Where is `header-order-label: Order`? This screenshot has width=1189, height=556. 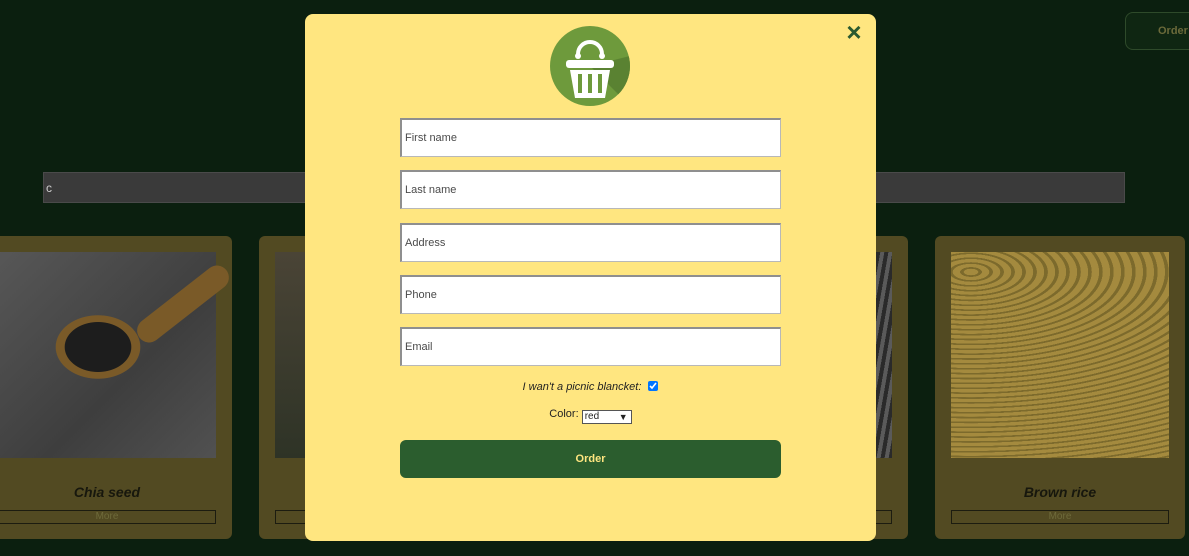
header-order-label: Order is located at coordinates (1173, 31).